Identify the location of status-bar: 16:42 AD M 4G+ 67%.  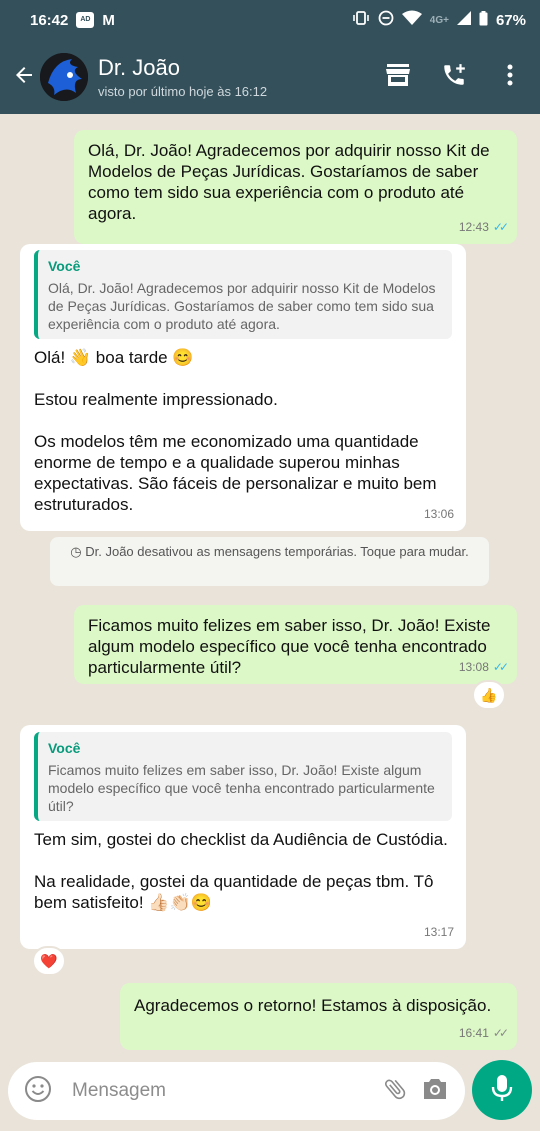
(270, 20).